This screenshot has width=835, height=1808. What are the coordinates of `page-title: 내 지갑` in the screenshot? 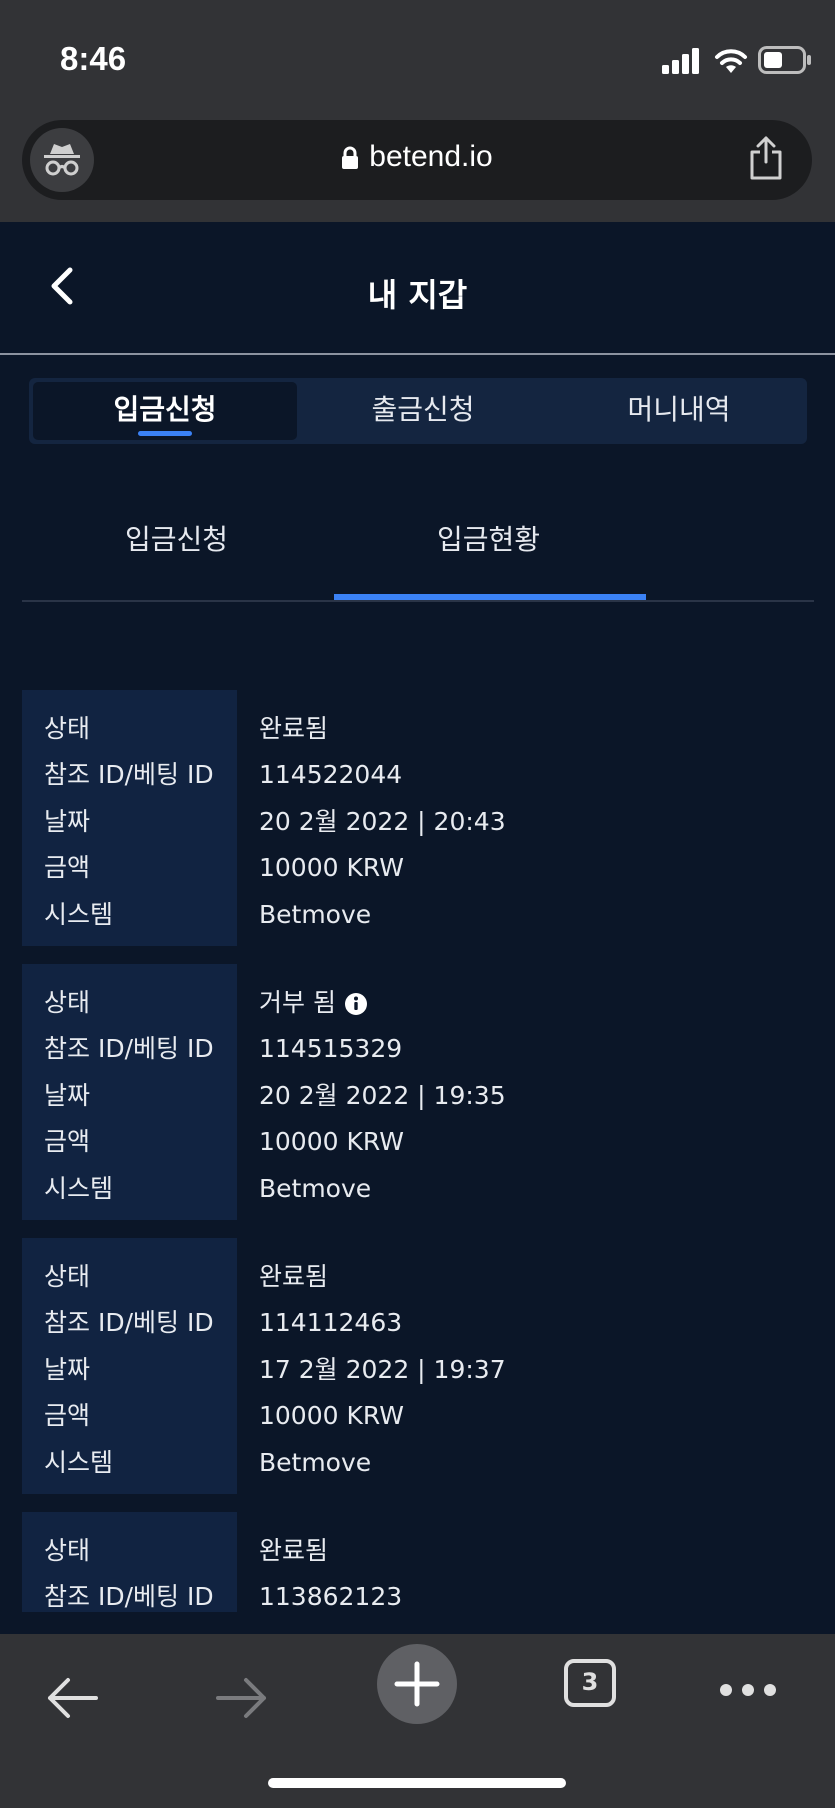 It's located at (417, 295).